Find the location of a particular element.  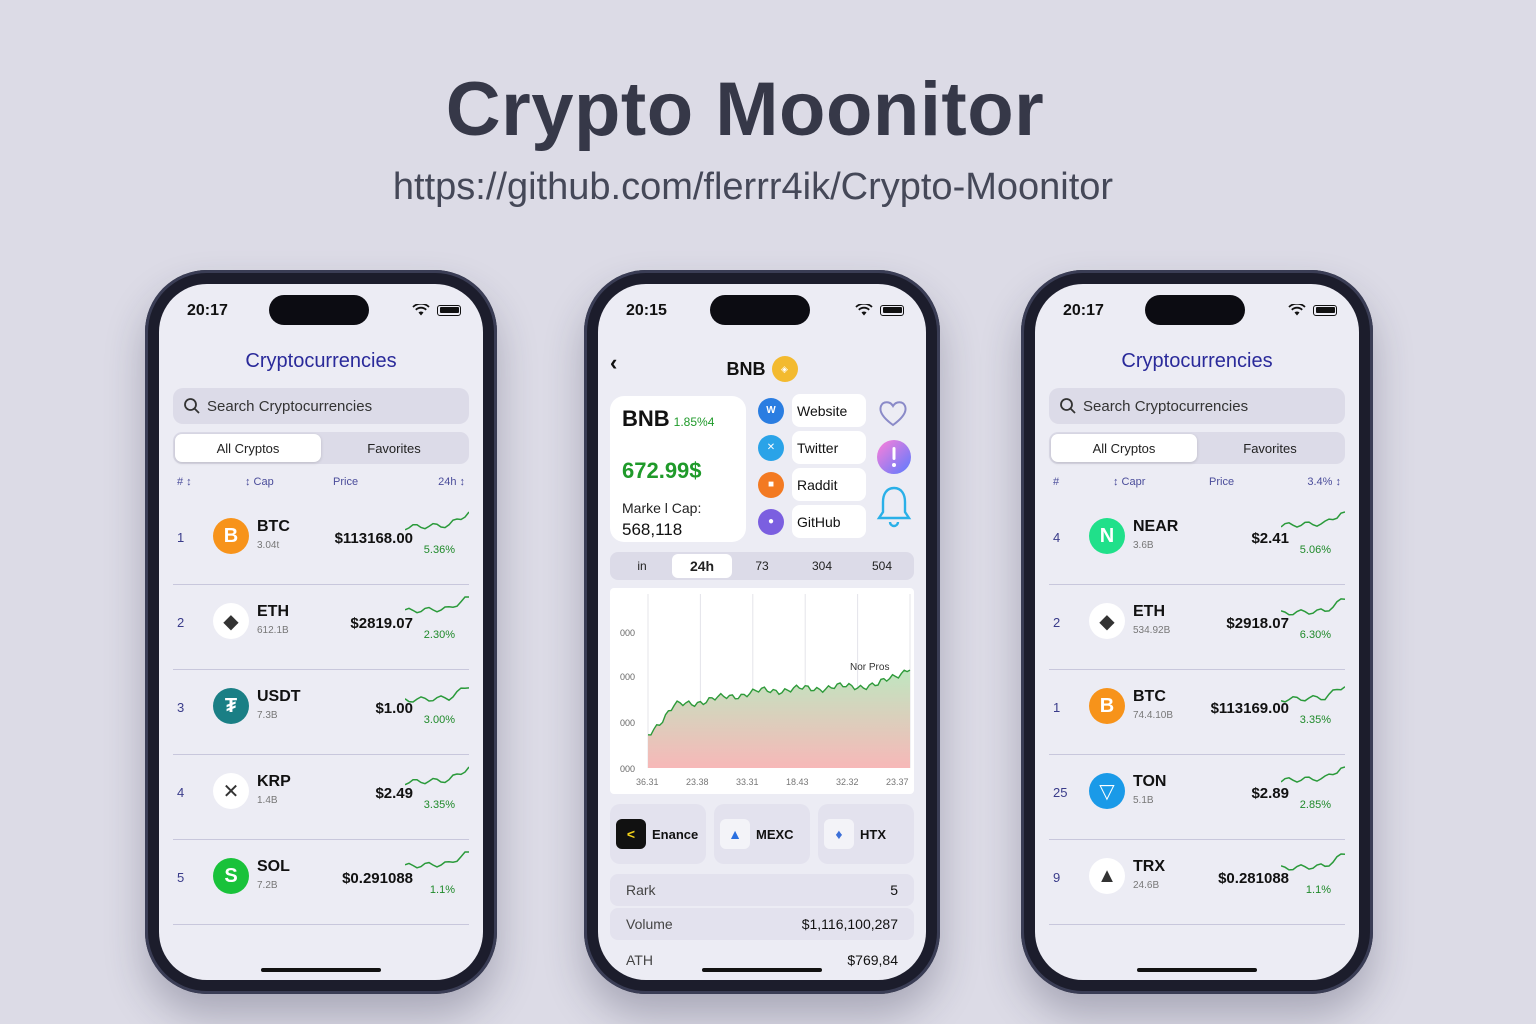

stat-label: Rark is located at coordinates (641, 890).